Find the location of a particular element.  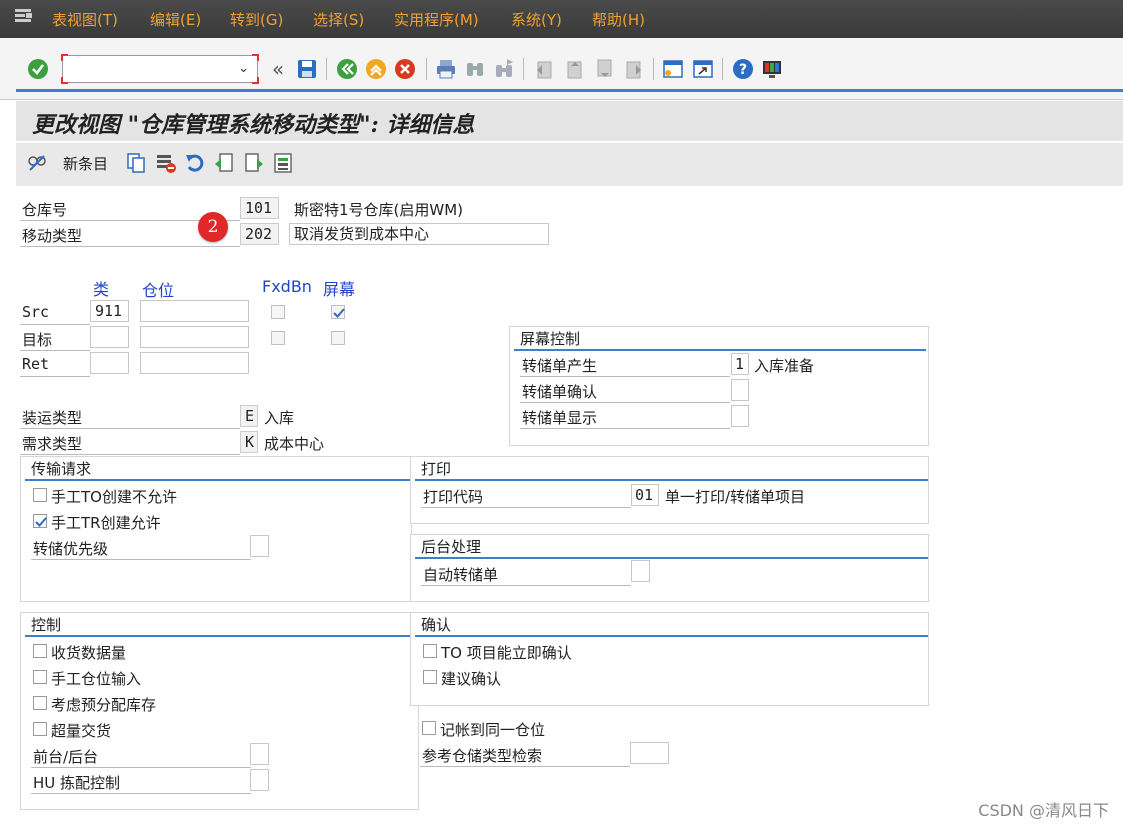

background-processing-title: 后台处理 is located at coordinates (451, 547).